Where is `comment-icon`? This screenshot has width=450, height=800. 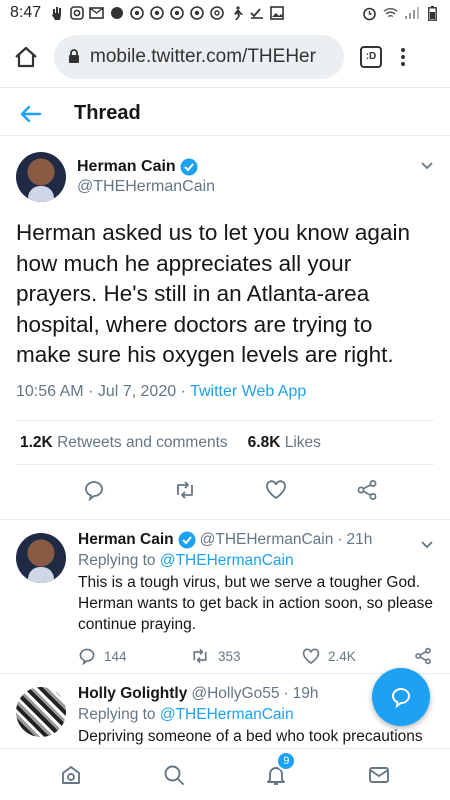 comment-icon is located at coordinates (87, 656).